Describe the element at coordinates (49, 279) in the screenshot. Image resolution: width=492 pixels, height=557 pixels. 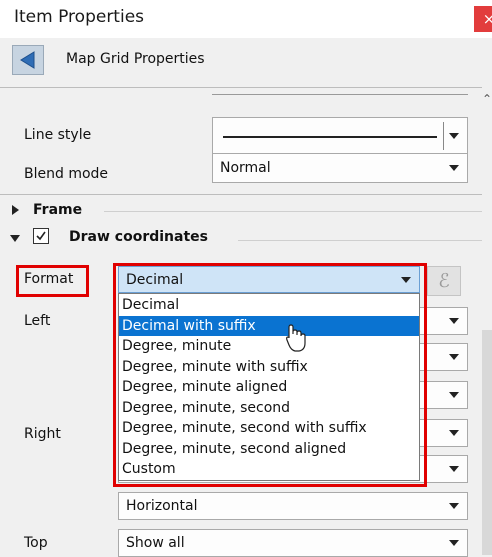
I see `format-label: Format` at that location.